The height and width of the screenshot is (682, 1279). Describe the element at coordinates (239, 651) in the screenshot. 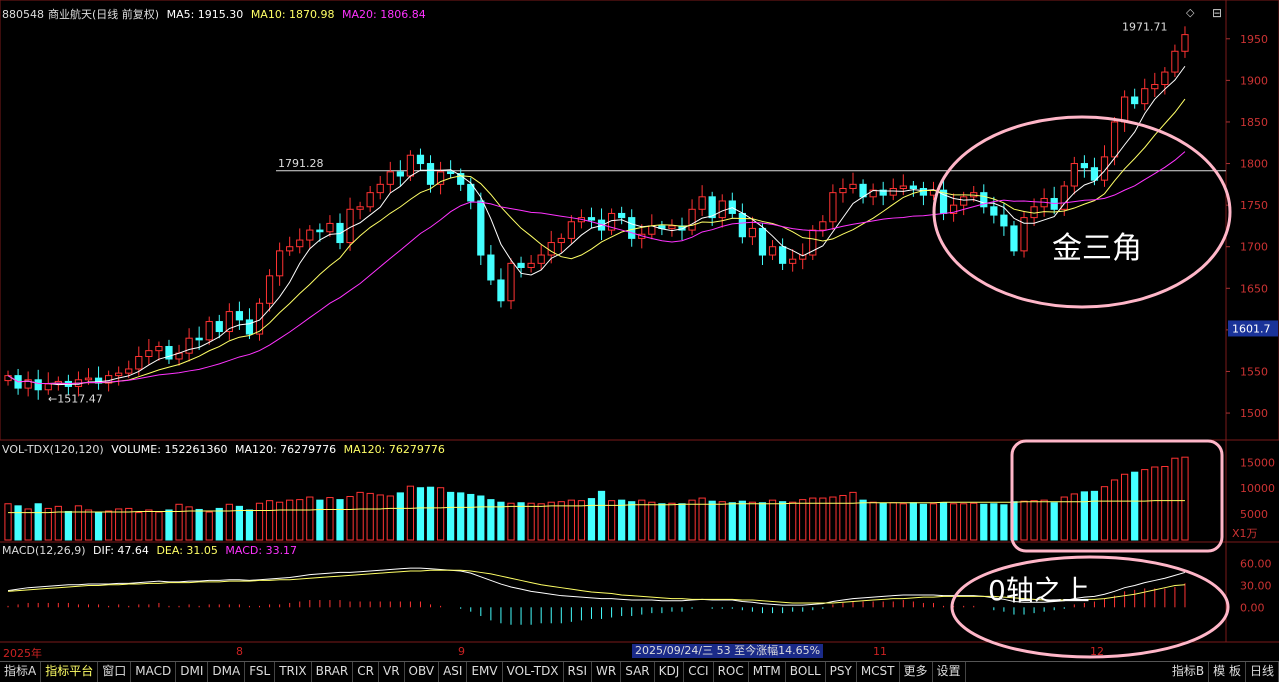

I see `x-label-aug: 8` at that location.